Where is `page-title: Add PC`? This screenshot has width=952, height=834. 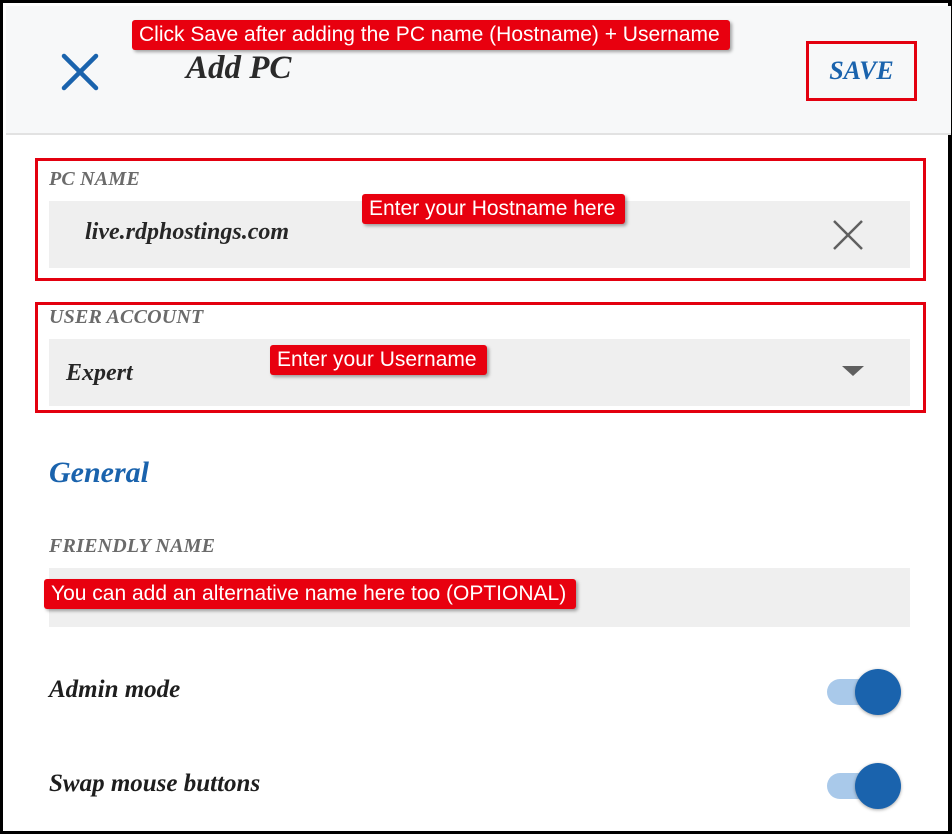
page-title: Add PC is located at coordinates (239, 68).